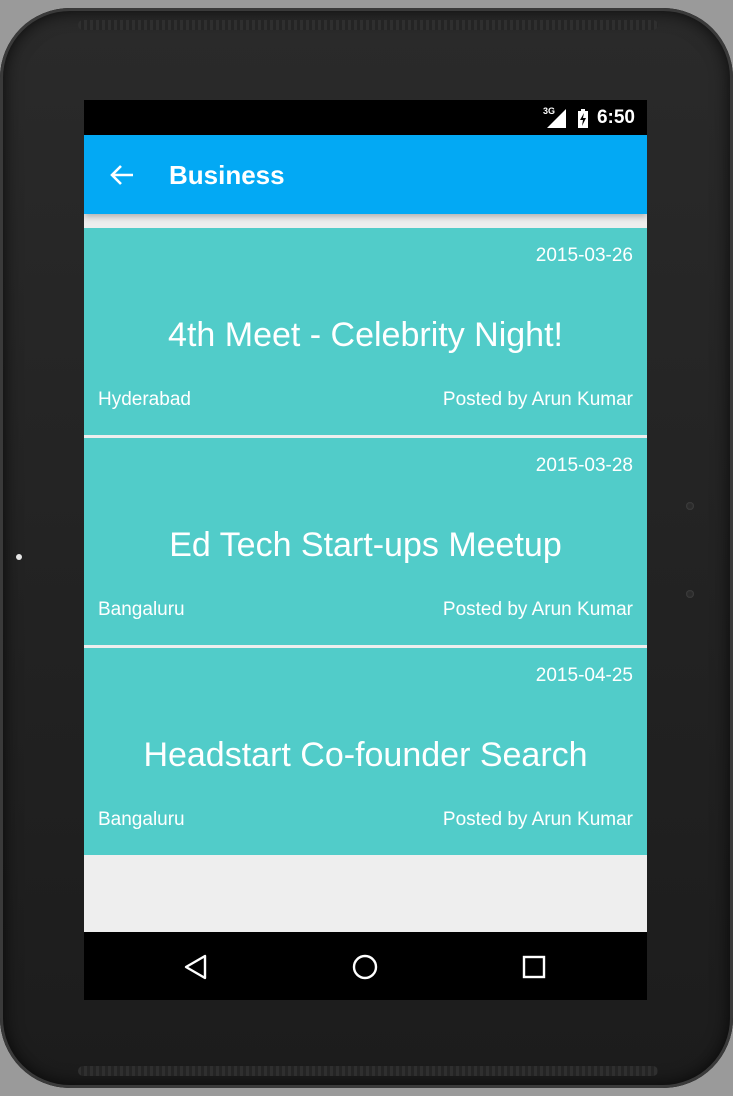  I want to click on event-title: 4th Meet - Celebrity Night!, so click(365, 335).